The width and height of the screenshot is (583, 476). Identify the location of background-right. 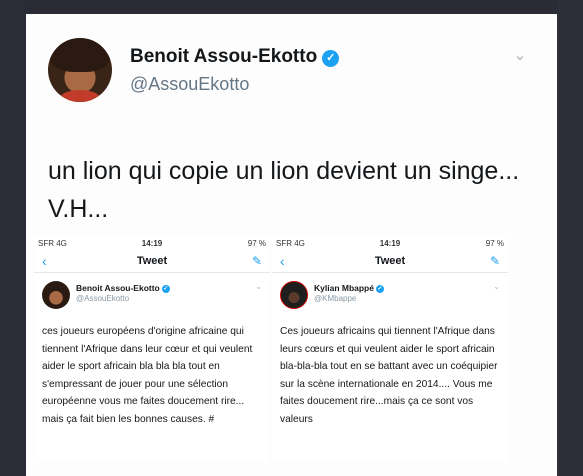
(570, 238).